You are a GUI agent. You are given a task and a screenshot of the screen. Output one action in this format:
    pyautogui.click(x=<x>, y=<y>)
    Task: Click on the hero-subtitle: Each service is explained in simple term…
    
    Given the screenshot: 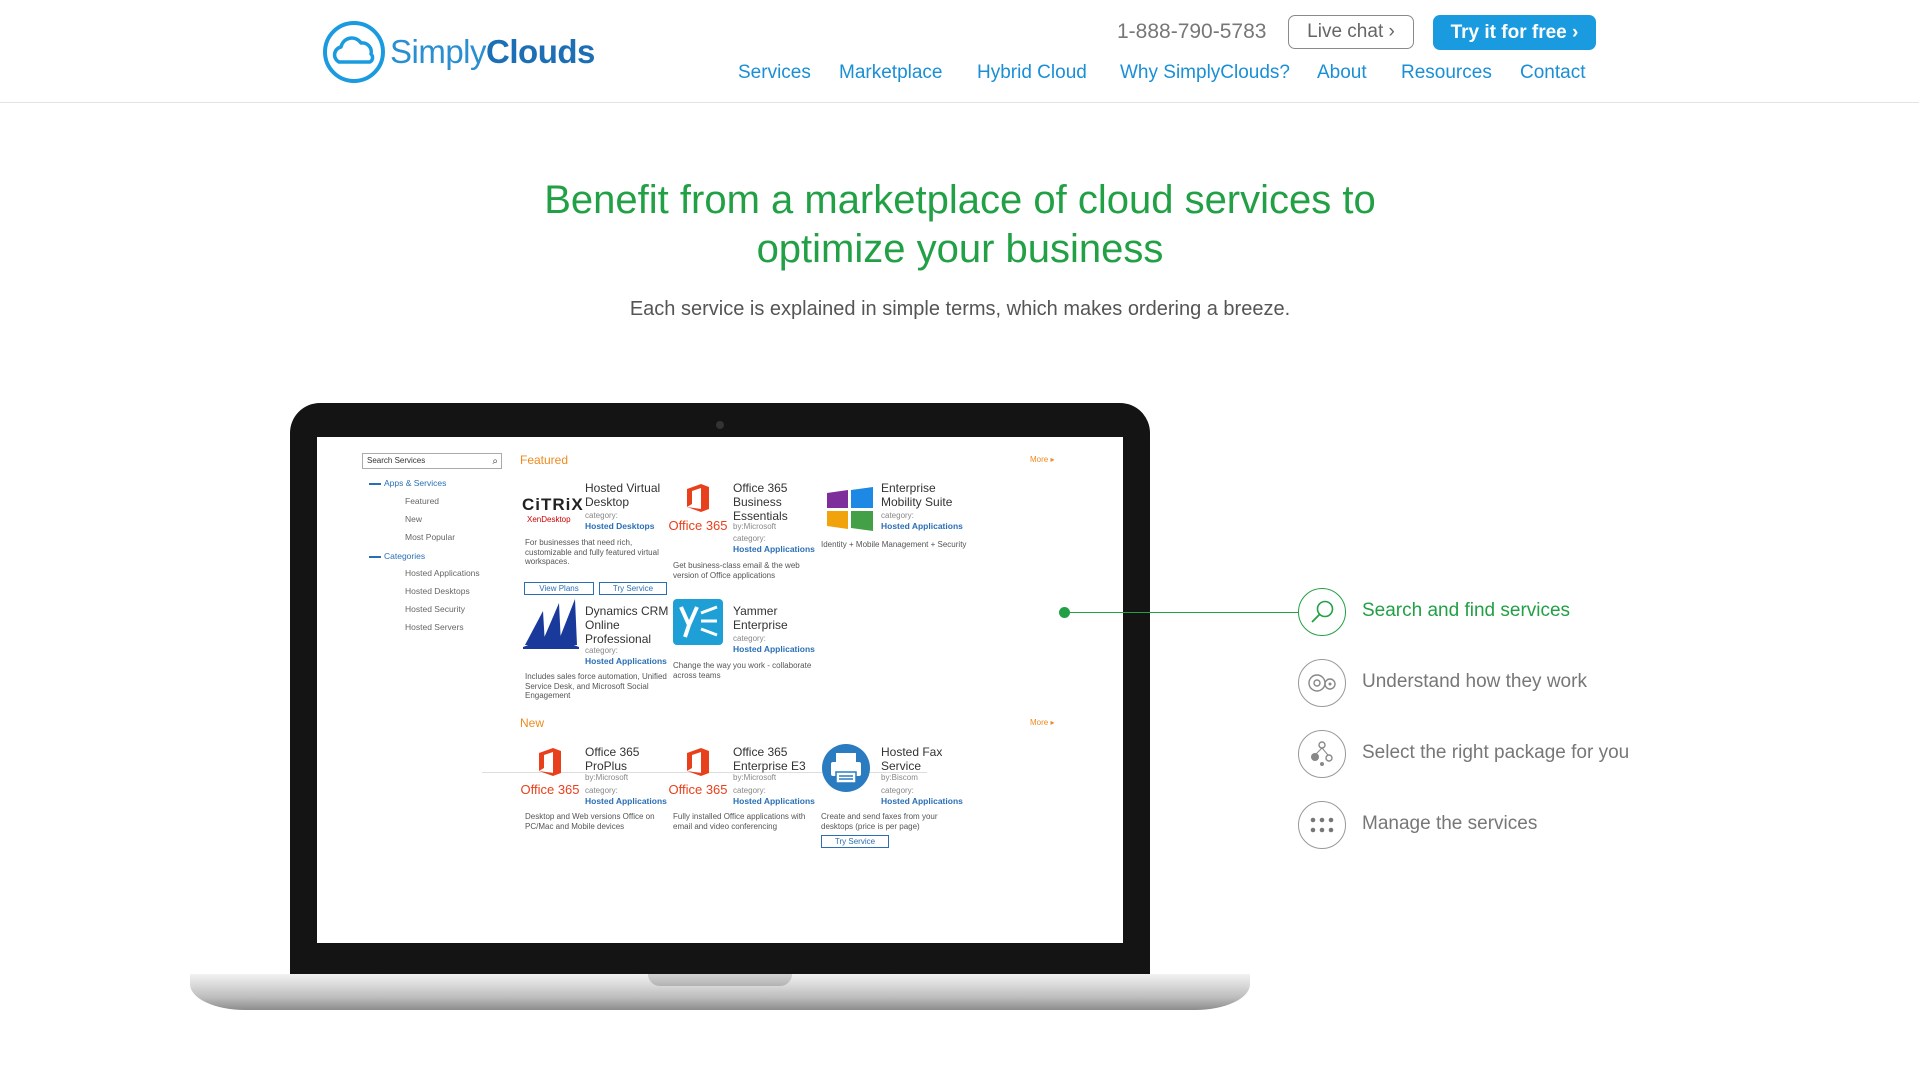 What is the action you would take?
    pyautogui.click(x=960, y=309)
    